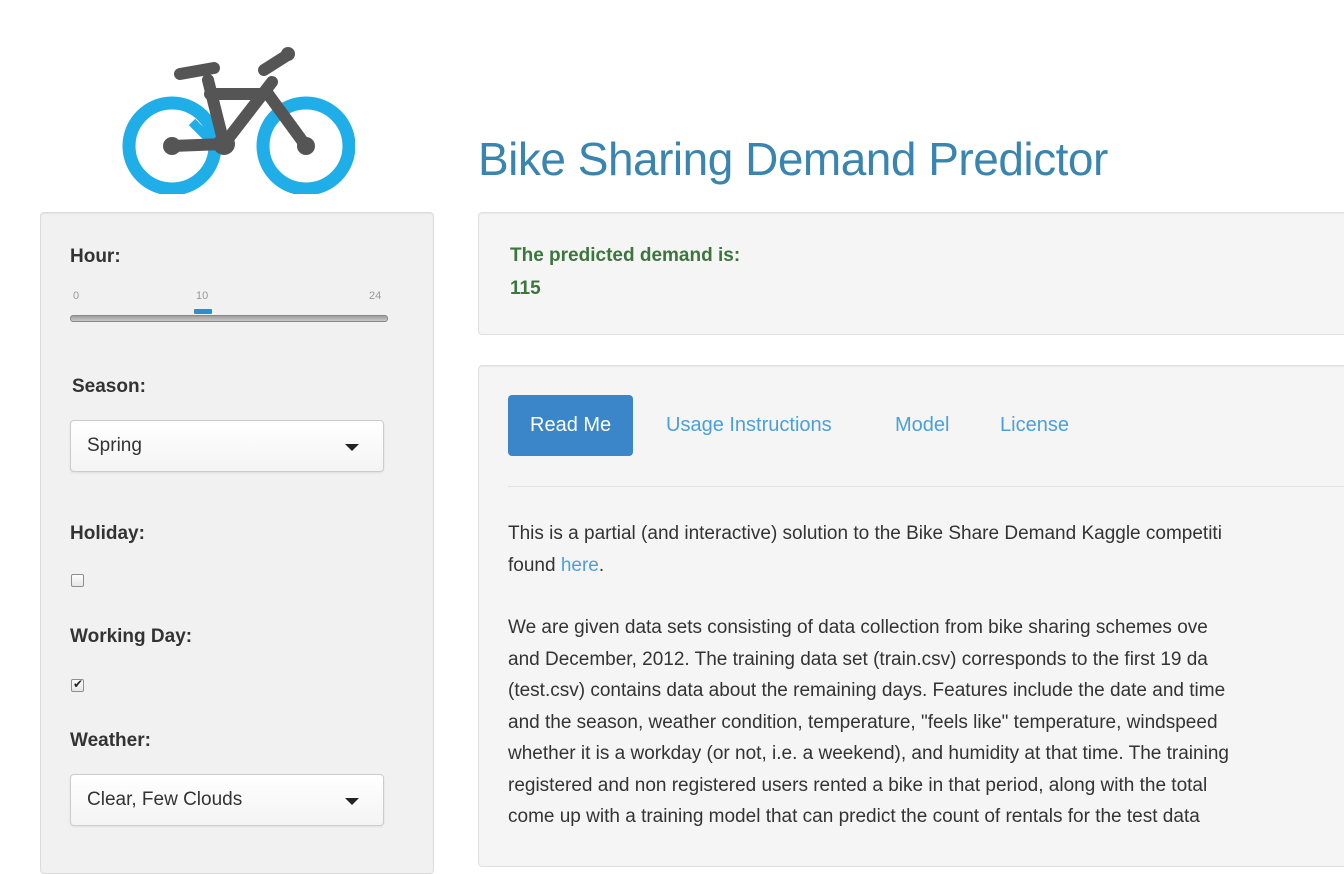 The height and width of the screenshot is (874, 1344). Describe the element at coordinates (749, 425) in the screenshot. I see `tab-usage-instructions: Usage Instructions` at that location.